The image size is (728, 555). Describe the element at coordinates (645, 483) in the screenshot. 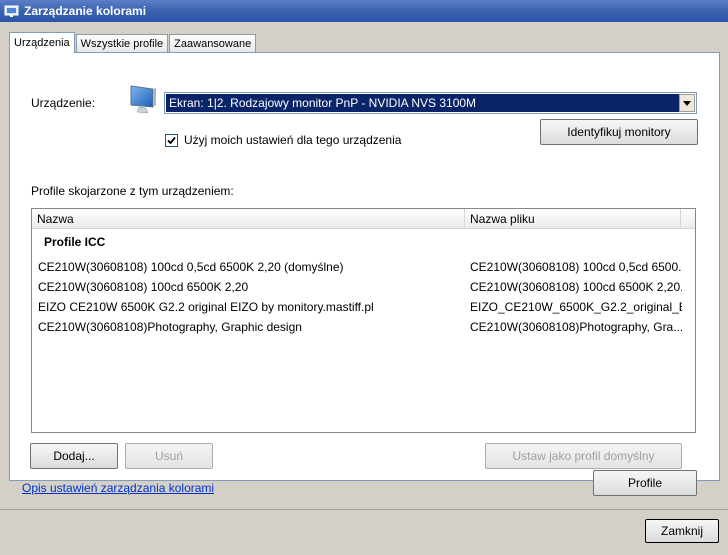

I see `profiles-button: Profile` at that location.